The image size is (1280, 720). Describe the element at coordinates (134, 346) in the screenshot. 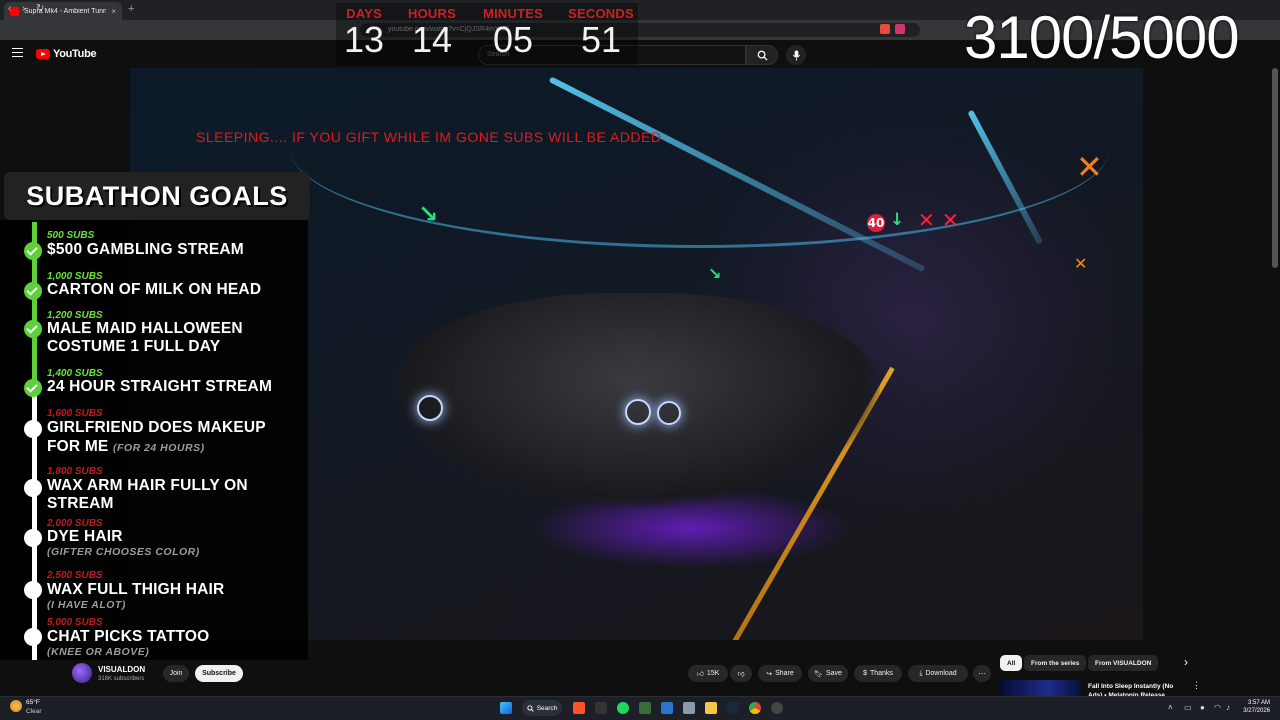

I see `goal-text-line2: COSTUME 1 FULL DAY` at that location.